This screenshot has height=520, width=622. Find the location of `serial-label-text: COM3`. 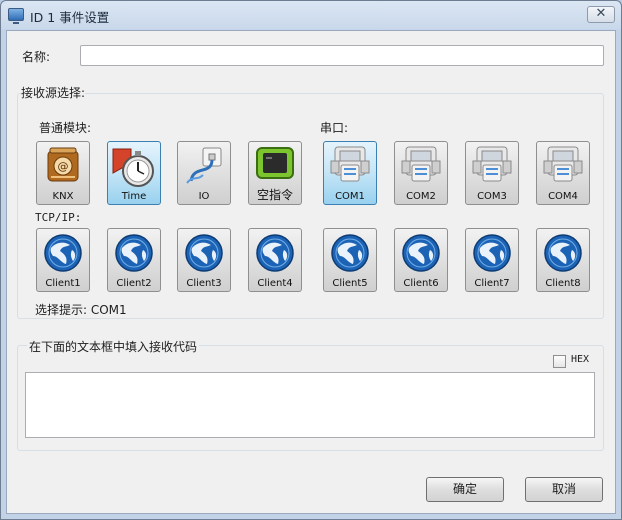

serial-label-text: COM3 is located at coordinates (492, 196).